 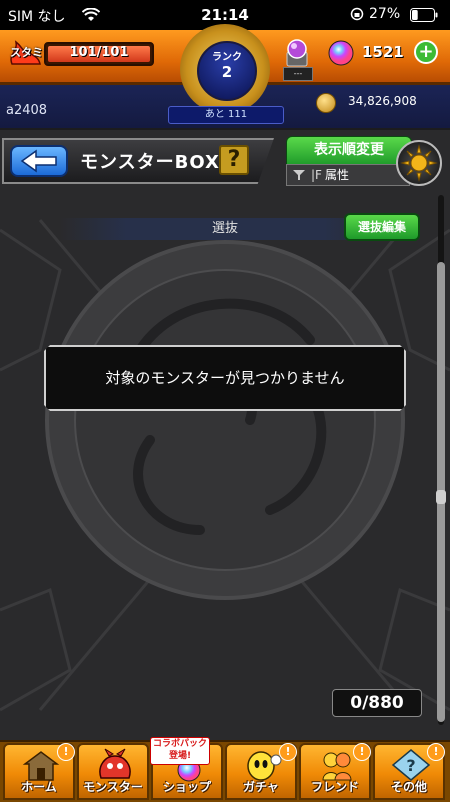 I want to click on orb-gem-icon, so click(x=341, y=53).